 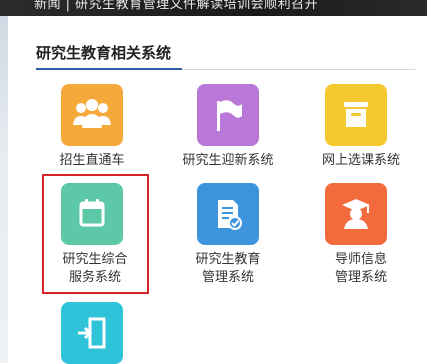 I want to click on system-tile-comprehensive-service: 研究生综合 服务系统, so click(x=95, y=238).